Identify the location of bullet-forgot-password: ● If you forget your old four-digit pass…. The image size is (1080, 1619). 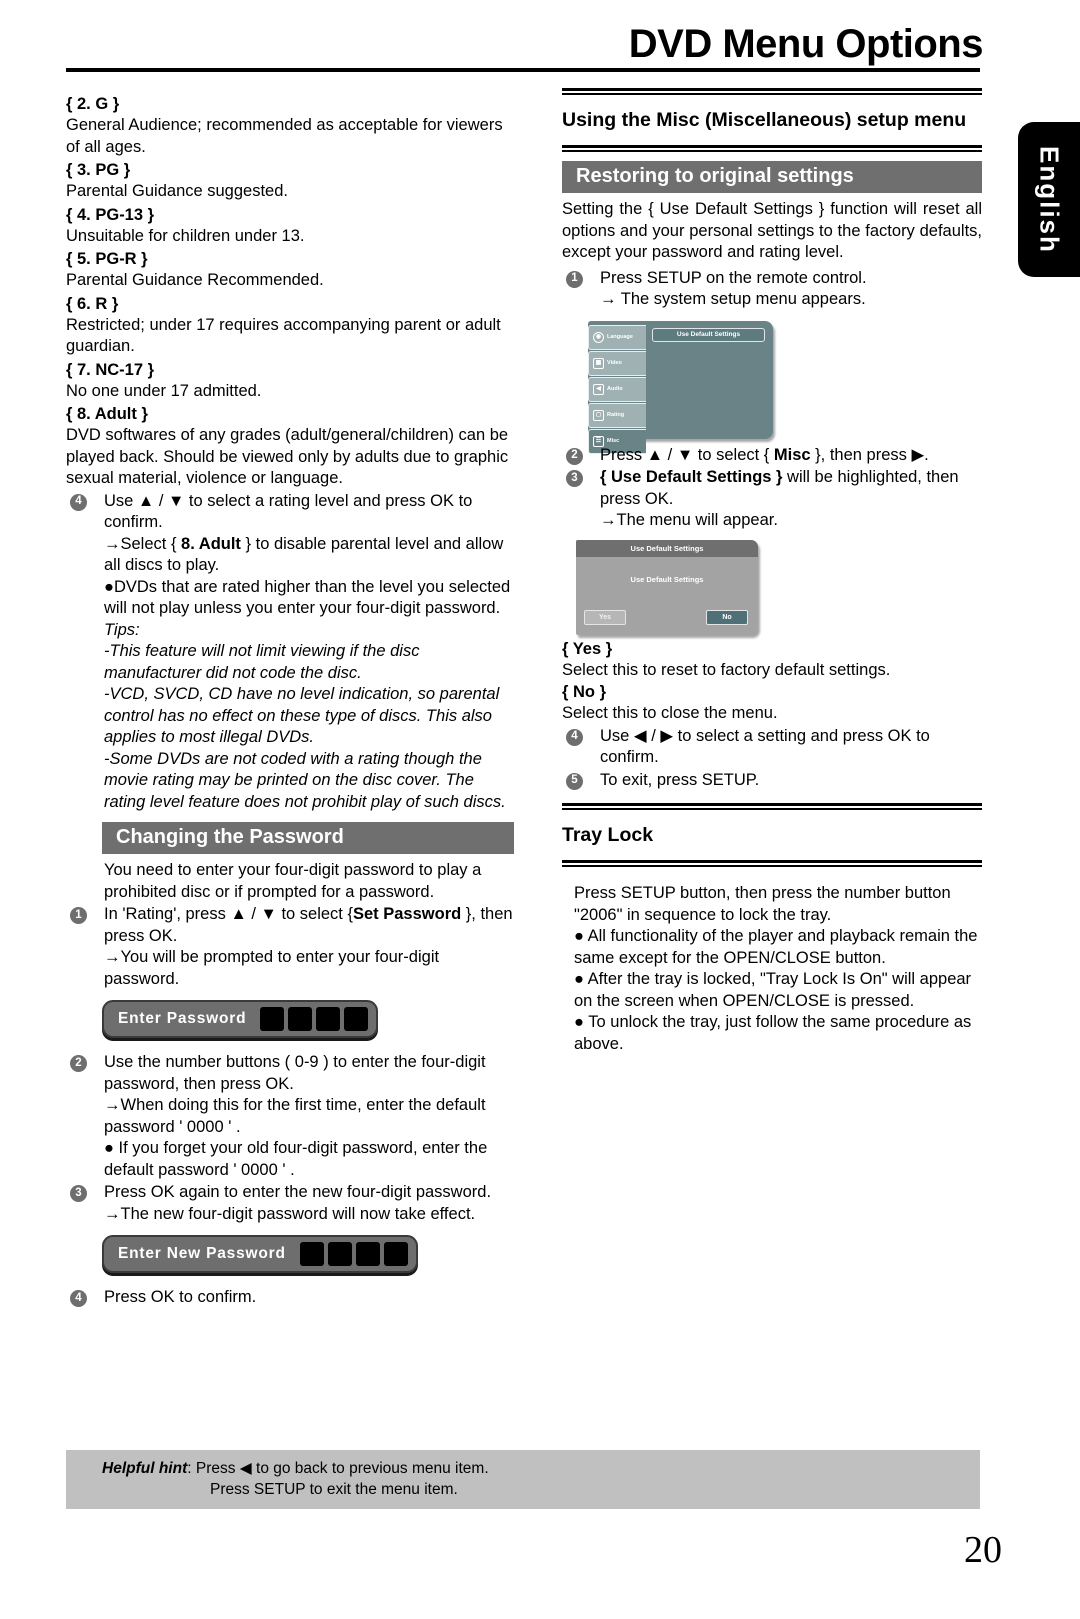
(296, 1159).